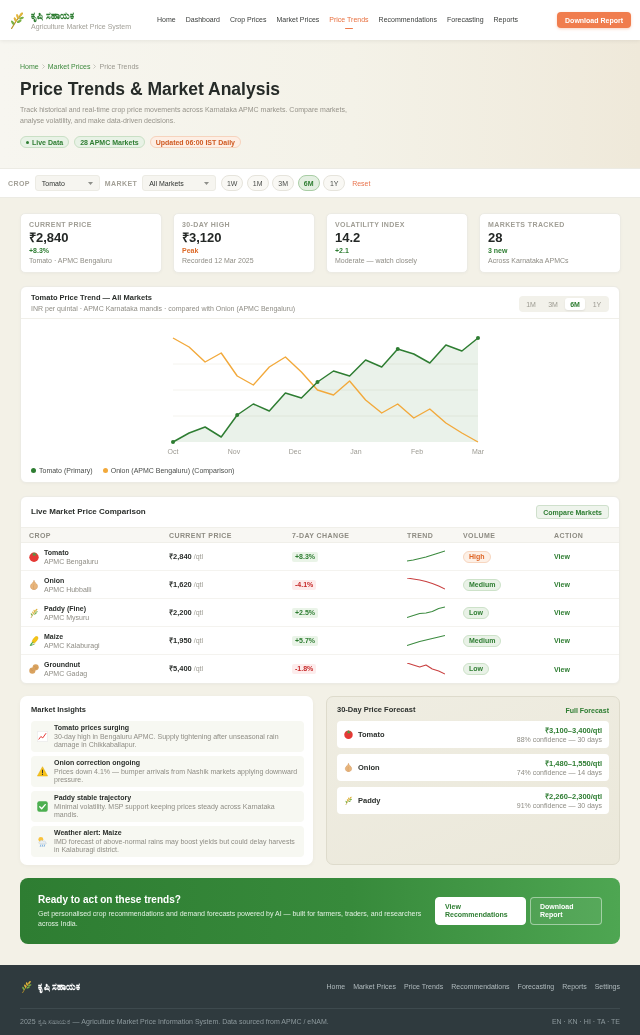  Describe the element at coordinates (34, 669) in the screenshot. I see `peanut-icon` at that location.